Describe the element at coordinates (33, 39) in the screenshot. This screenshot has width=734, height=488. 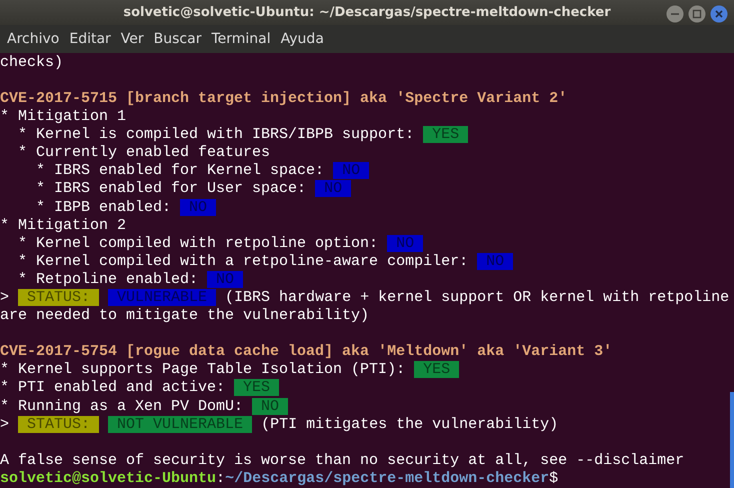
I see `menu-item: Archivo` at that location.